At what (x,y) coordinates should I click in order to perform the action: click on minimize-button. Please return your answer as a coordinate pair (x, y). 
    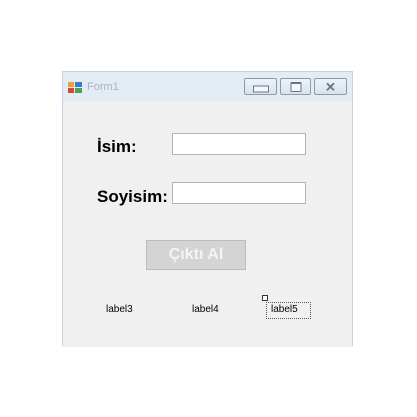
    Looking at the image, I should click on (260, 86).